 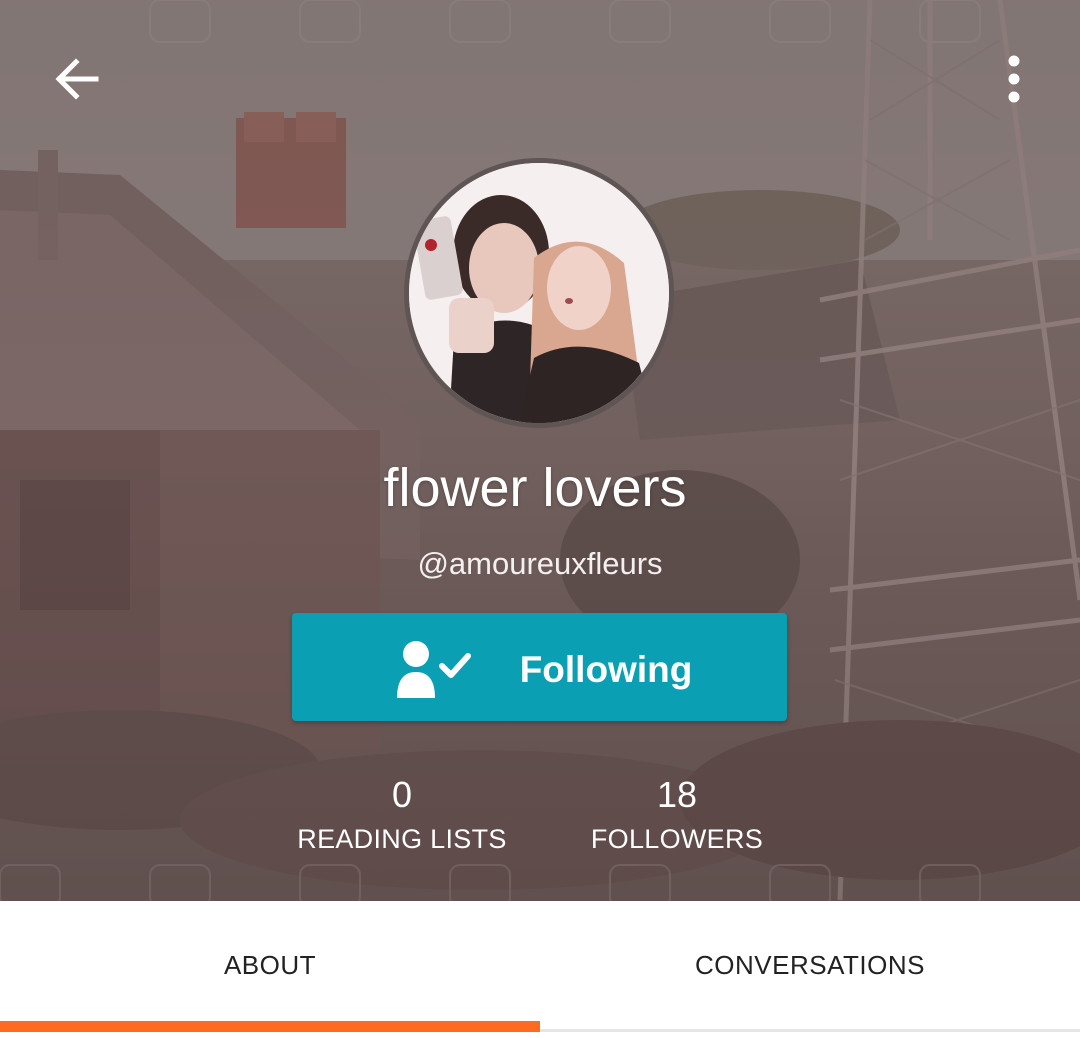 I want to click on followers-count: 18, so click(x=677, y=794).